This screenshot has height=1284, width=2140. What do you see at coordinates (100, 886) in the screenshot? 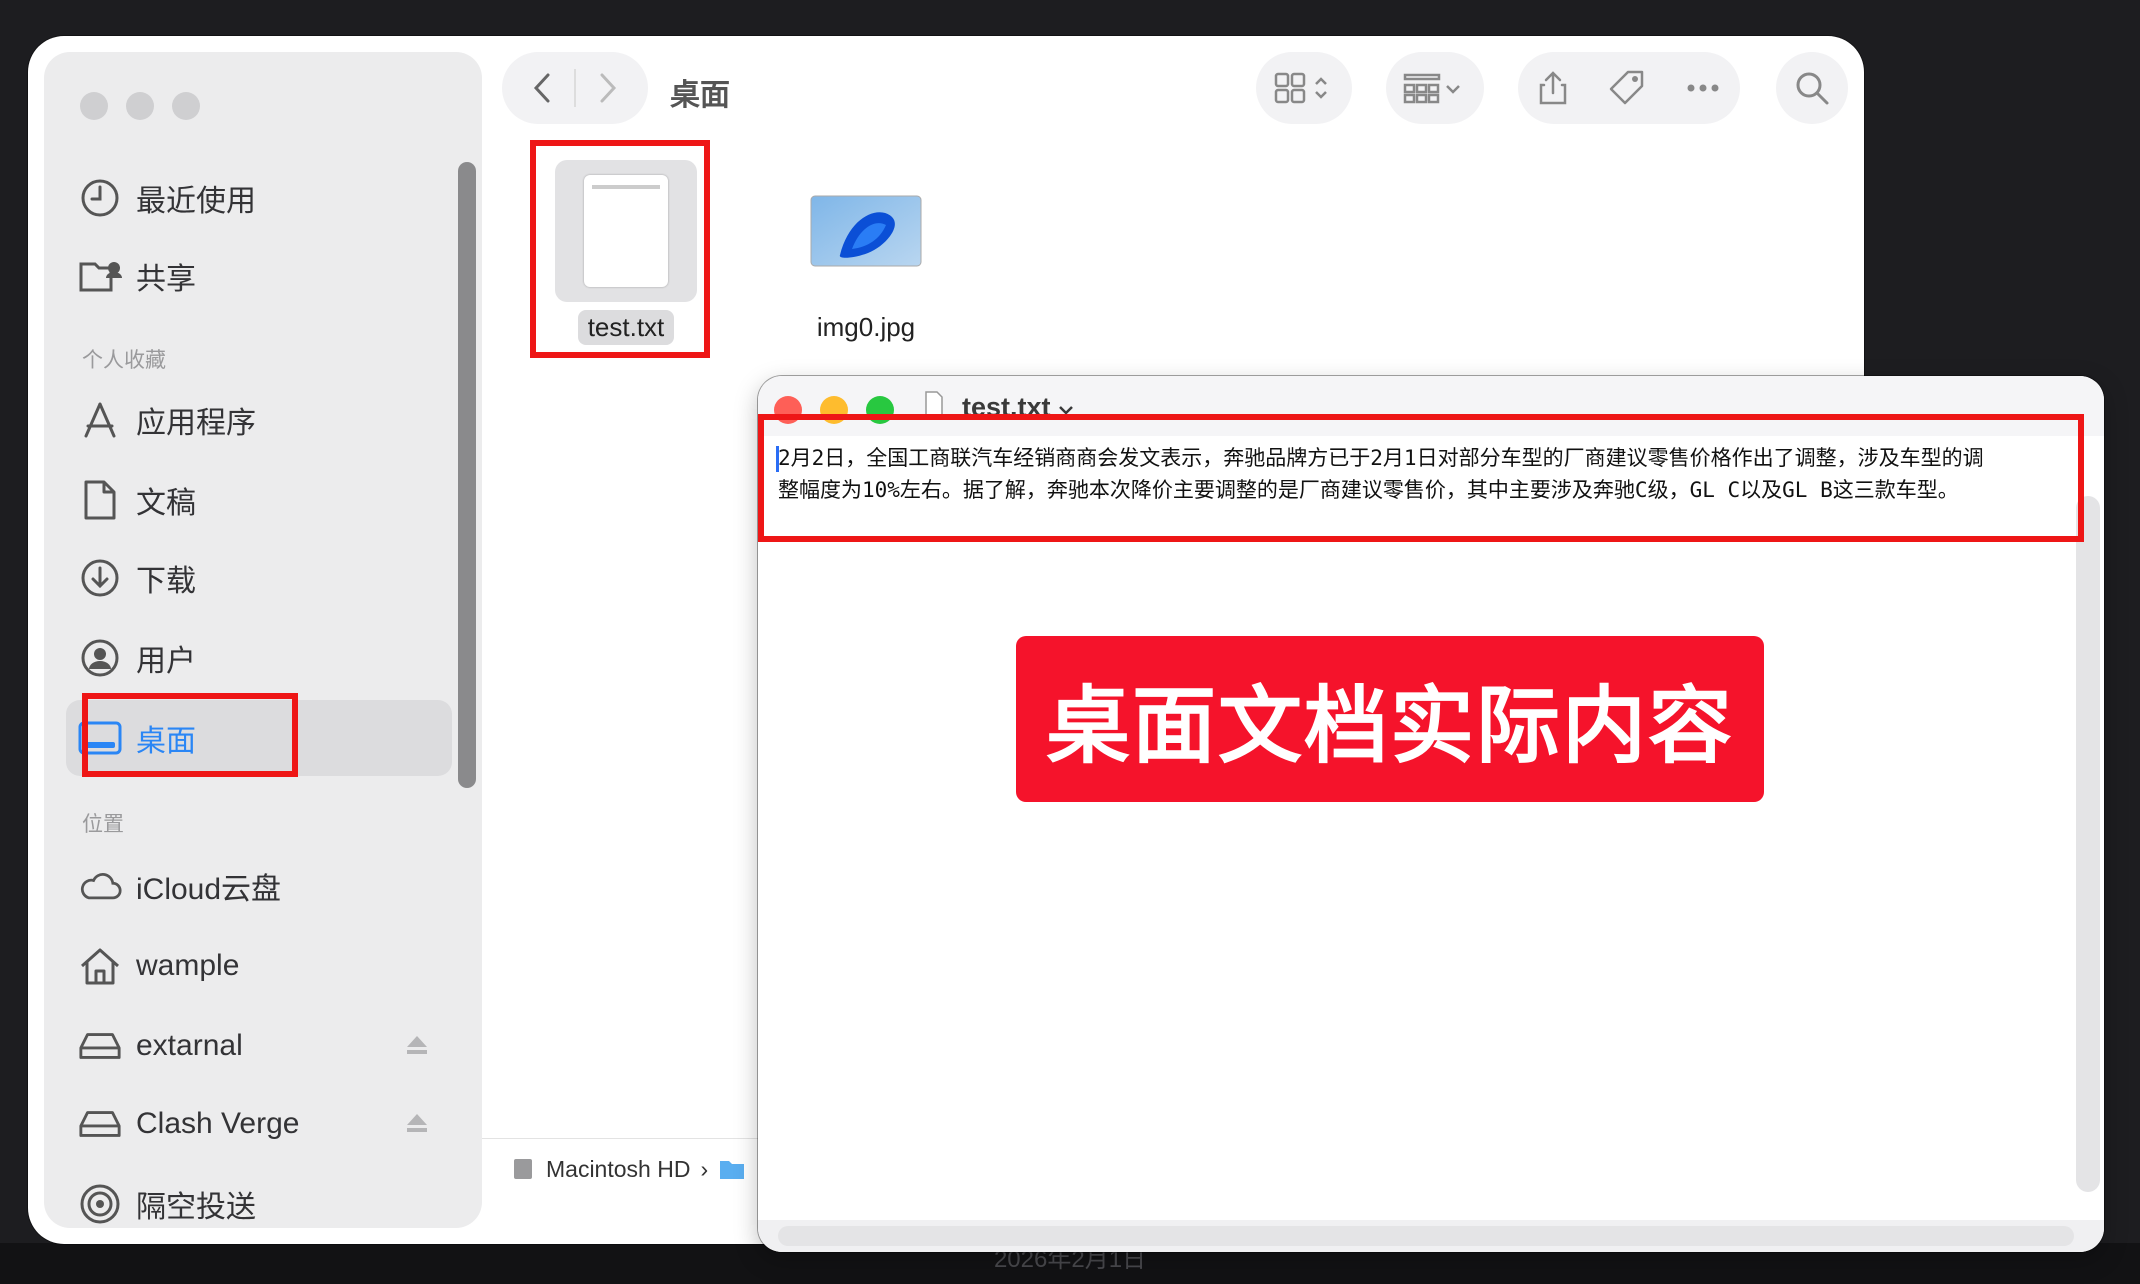
I see `cloud-icon` at bounding box center [100, 886].